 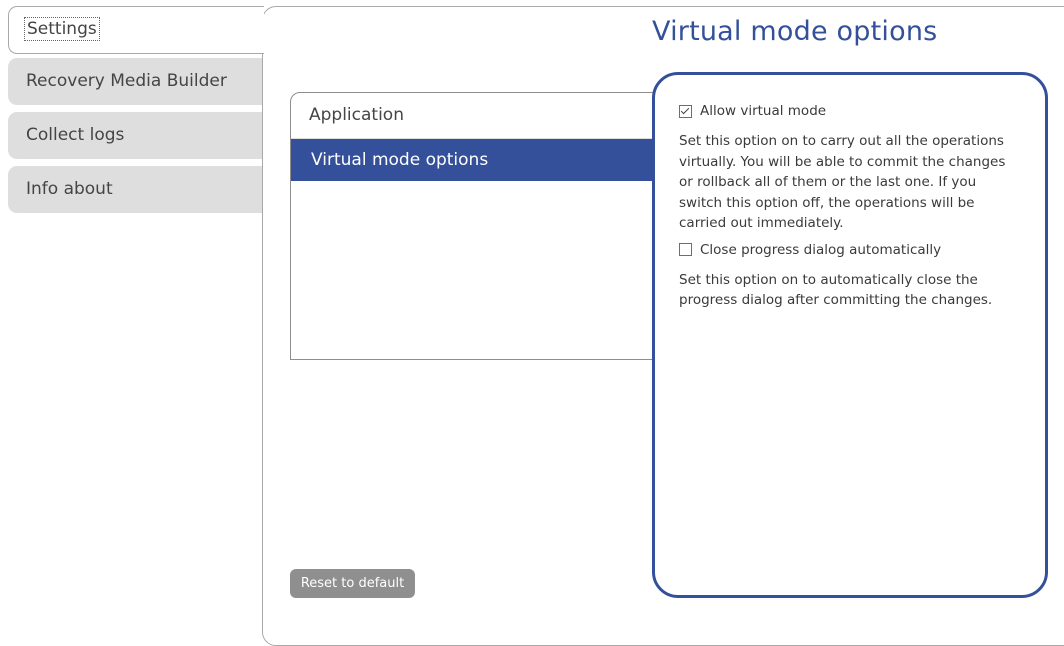 I want to click on allow-virtual-mode-checkbox, so click(x=685, y=111).